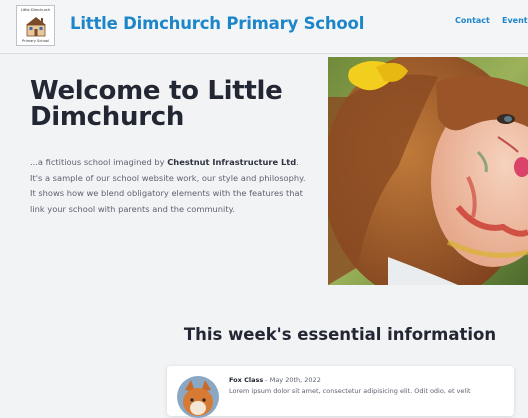  I want to click on nav-contact: Contact, so click(472, 20).